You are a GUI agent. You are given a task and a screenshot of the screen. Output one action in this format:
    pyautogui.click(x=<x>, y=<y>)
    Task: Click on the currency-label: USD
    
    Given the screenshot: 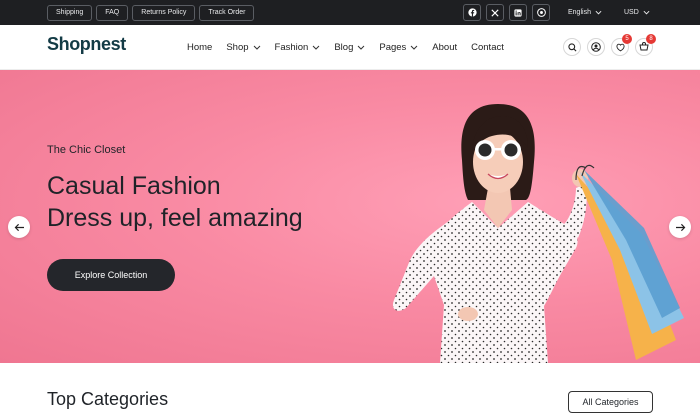 What is the action you would take?
    pyautogui.click(x=631, y=12)
    